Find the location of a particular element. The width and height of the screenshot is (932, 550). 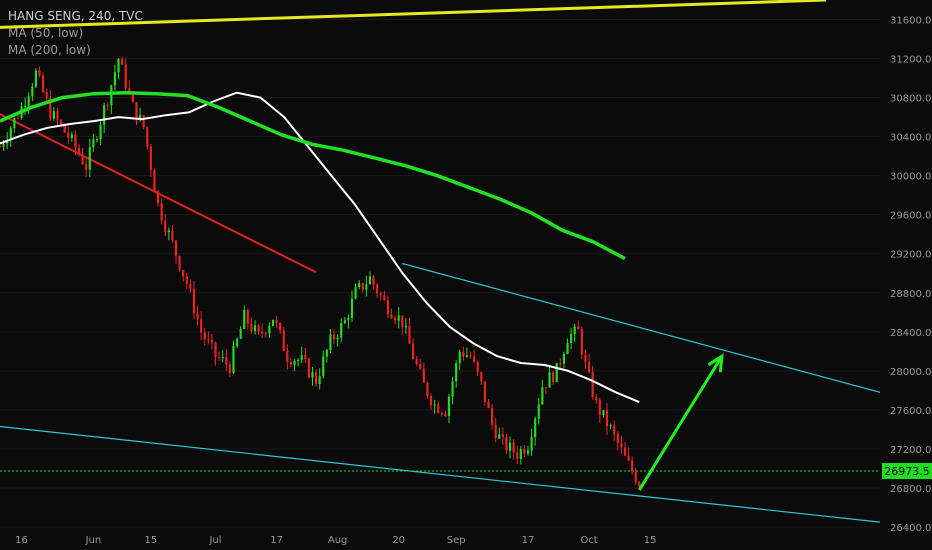

y-tick-label: 27200.0 is located at coordinates (910, 450).